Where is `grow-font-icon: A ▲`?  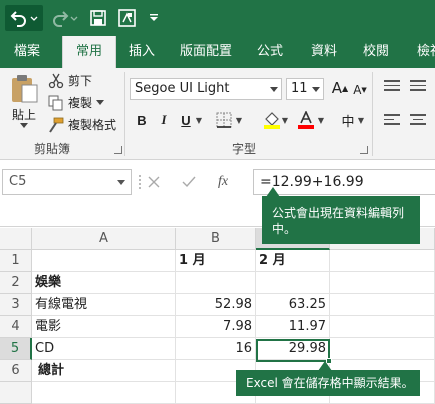
grow-font-icon: A ▲ is located at coordinates (340, 88).